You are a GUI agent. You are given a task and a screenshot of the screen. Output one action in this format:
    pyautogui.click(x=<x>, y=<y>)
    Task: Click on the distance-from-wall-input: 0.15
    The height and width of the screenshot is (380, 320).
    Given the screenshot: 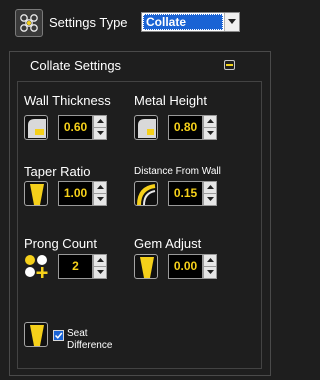 What is the action you would take?
    pyautogui.click(x=185, y=193)
    